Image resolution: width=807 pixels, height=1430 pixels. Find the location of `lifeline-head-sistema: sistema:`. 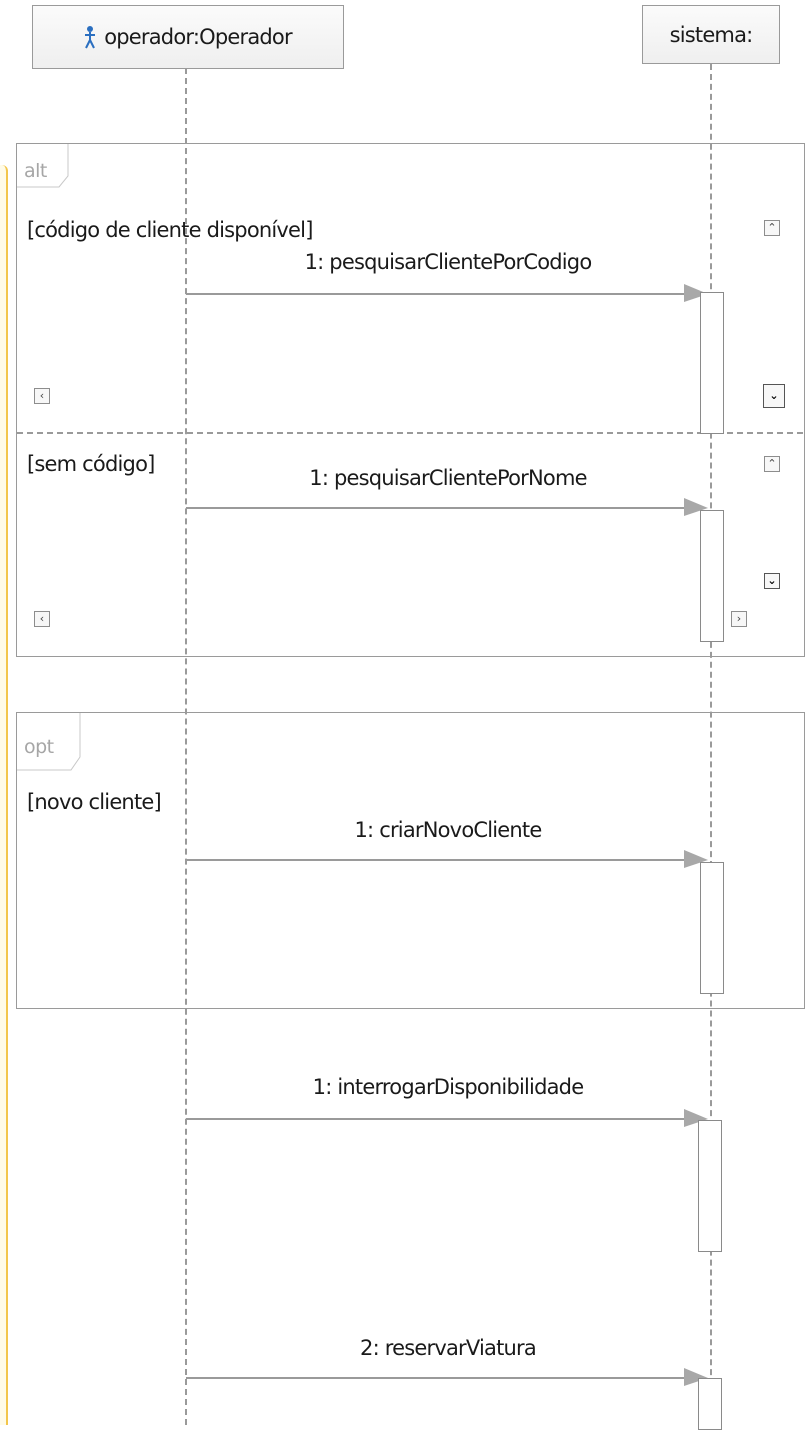

lifeline-head-sistema: sistema: is located at coordinates (711, 34).